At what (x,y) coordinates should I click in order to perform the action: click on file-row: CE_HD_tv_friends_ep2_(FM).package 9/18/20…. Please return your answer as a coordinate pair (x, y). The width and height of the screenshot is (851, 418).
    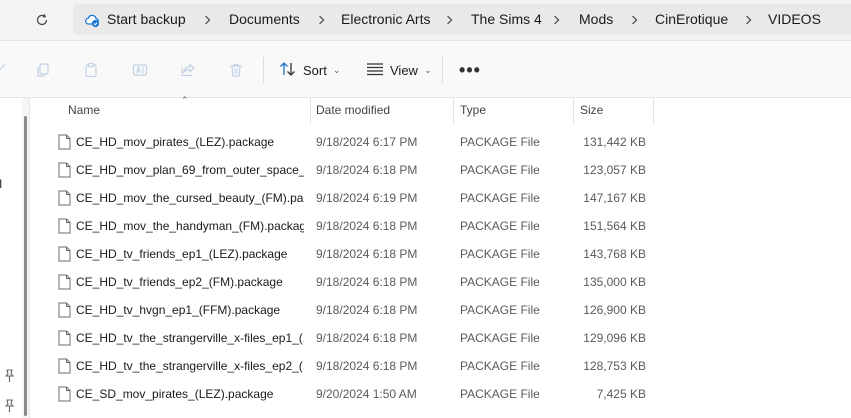
    Looking at the image, I should click on (443, 282).